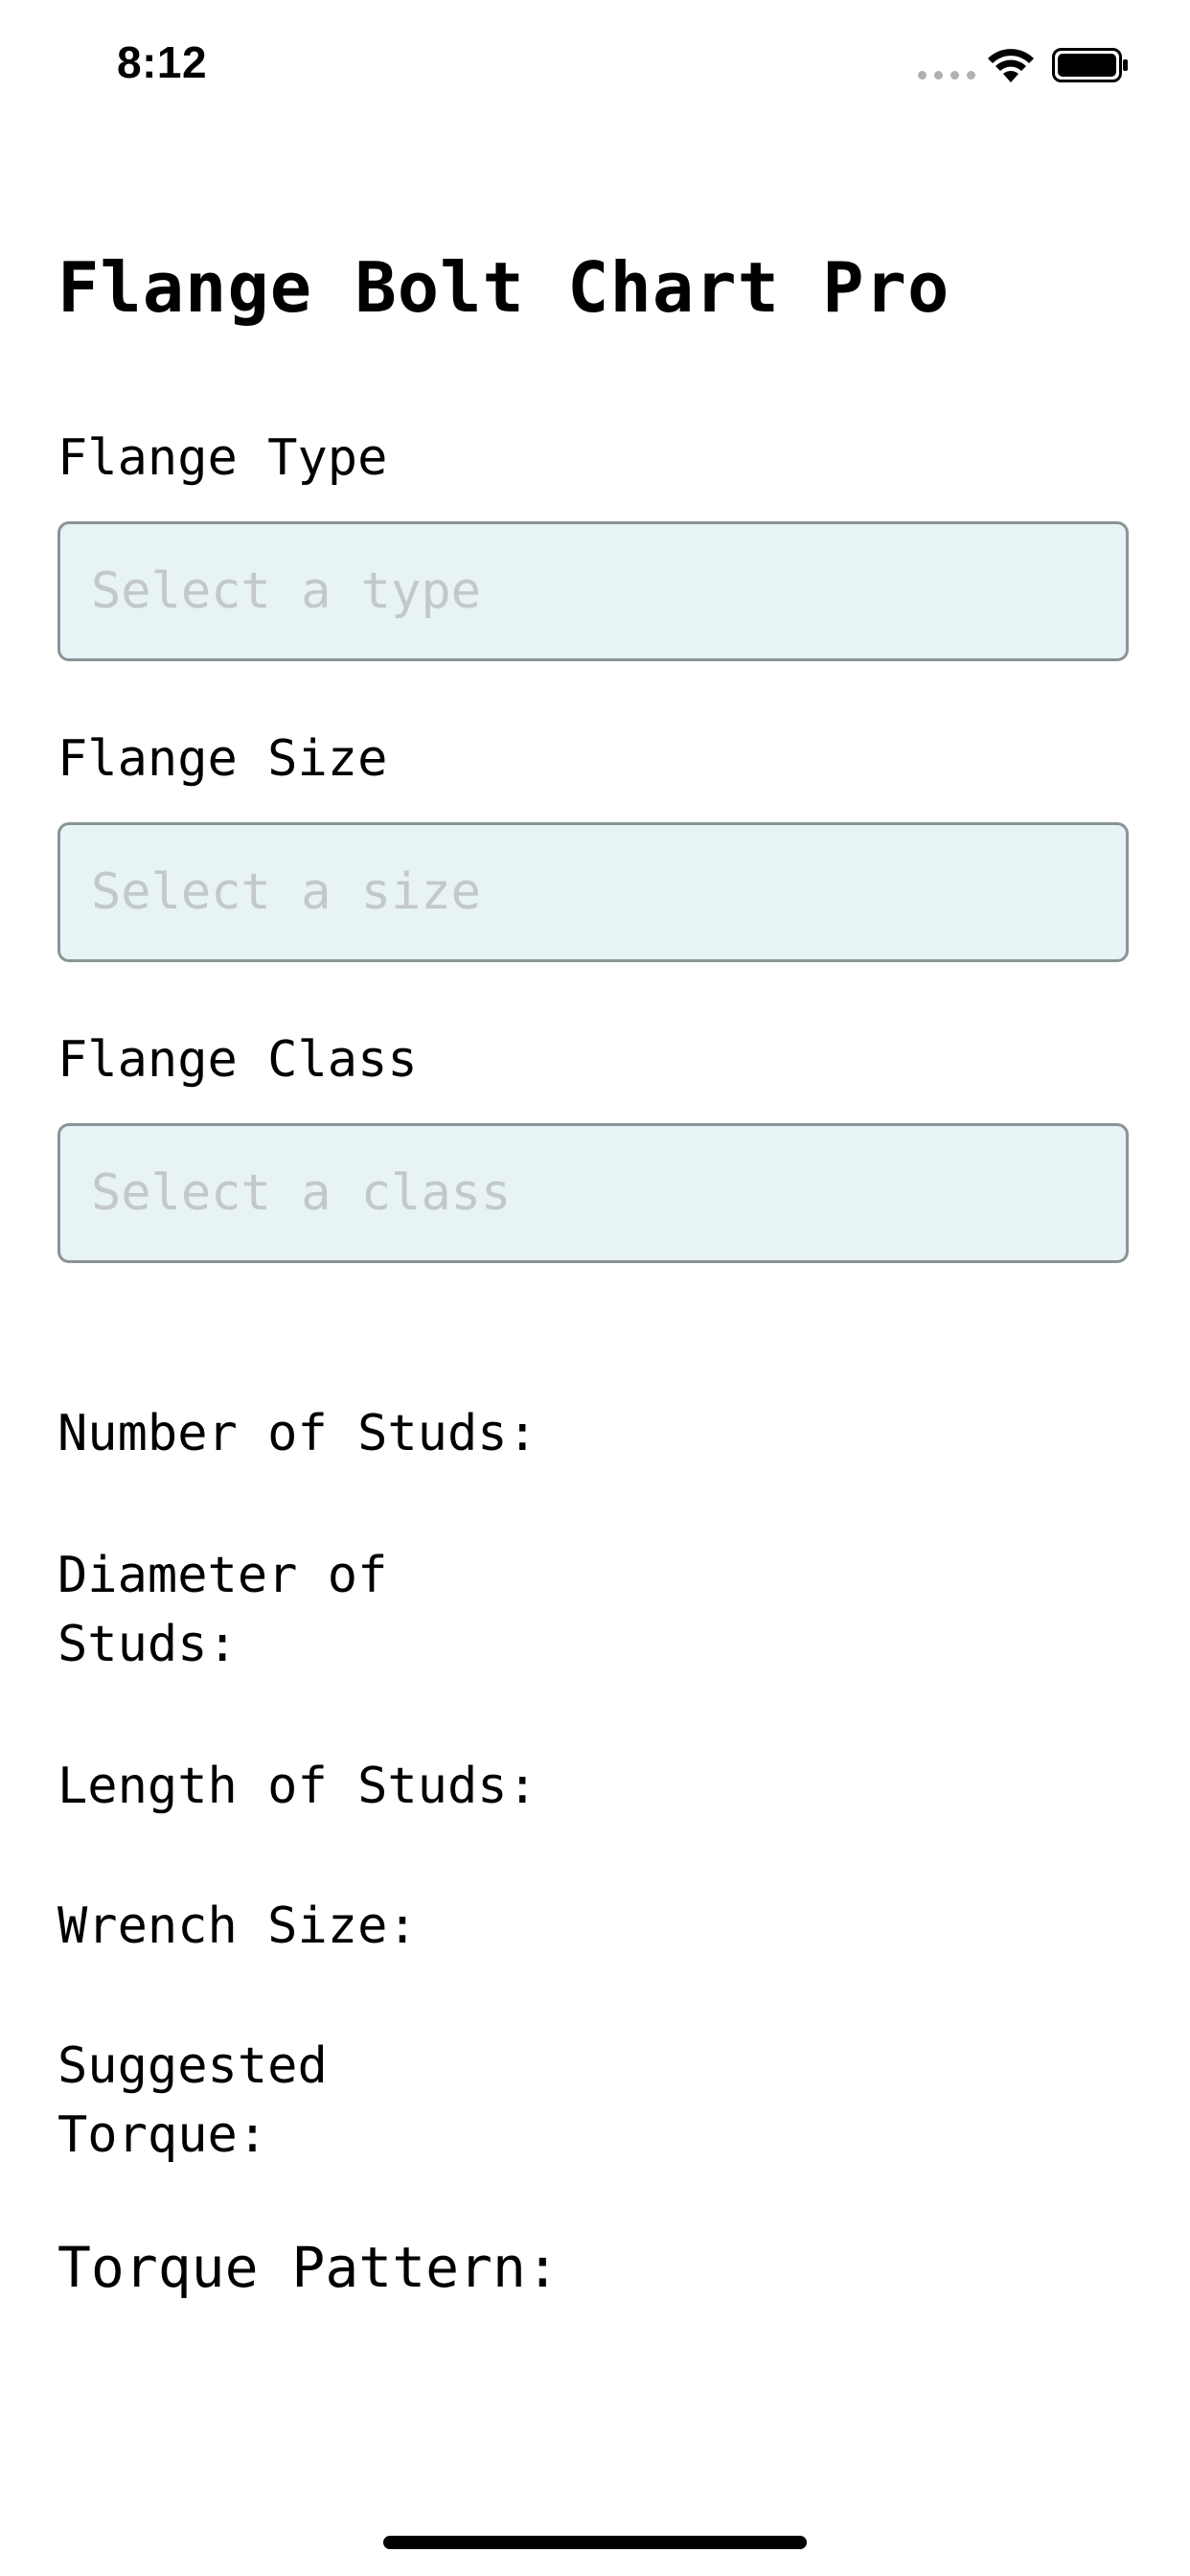 Image resolution: width=1190 pixels, height=2576 pixels. I want to click on number-of-studs-label: Number of Studs:, so click(297, 1433).